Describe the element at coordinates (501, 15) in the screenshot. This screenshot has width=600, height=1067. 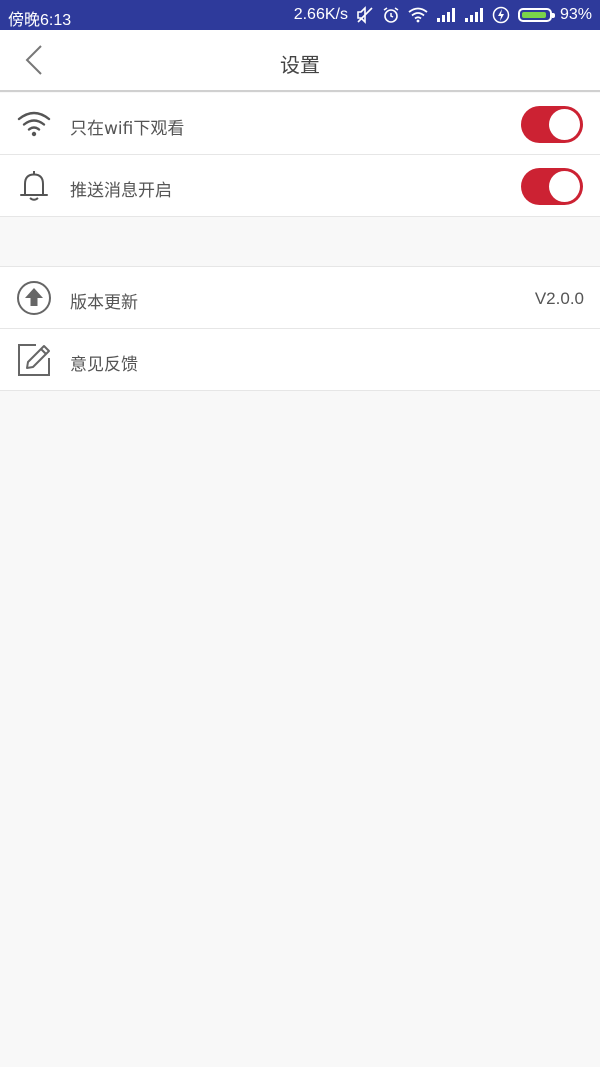
I see `charging-icon` at that location.